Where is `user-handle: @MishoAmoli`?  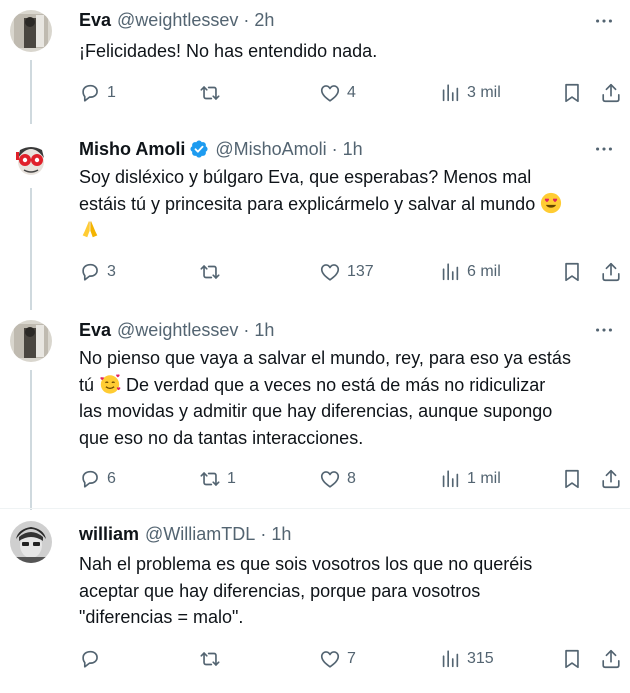 user-handle: @MishoAmoli is located at coordinates (270, 149).